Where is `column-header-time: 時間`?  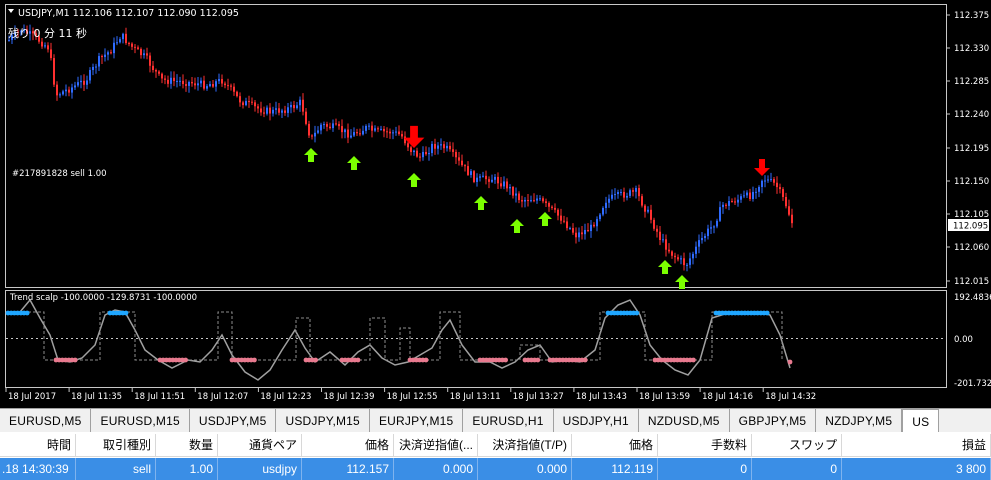
column-header-time: 時間 is located at coordinates (38, 445).